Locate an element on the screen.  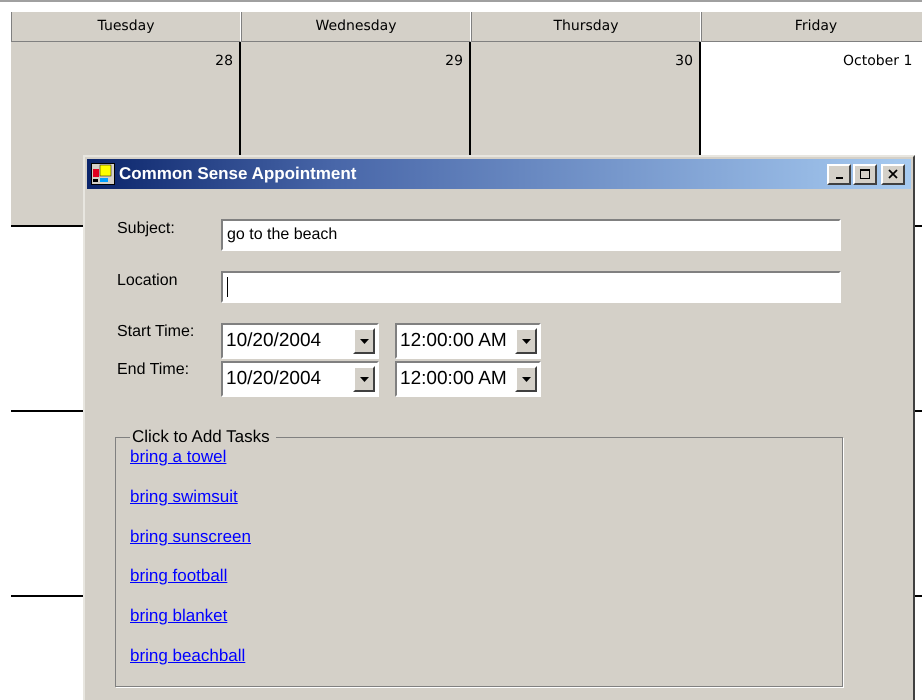
date-label: October 1 is located at coordinates (877, 61).